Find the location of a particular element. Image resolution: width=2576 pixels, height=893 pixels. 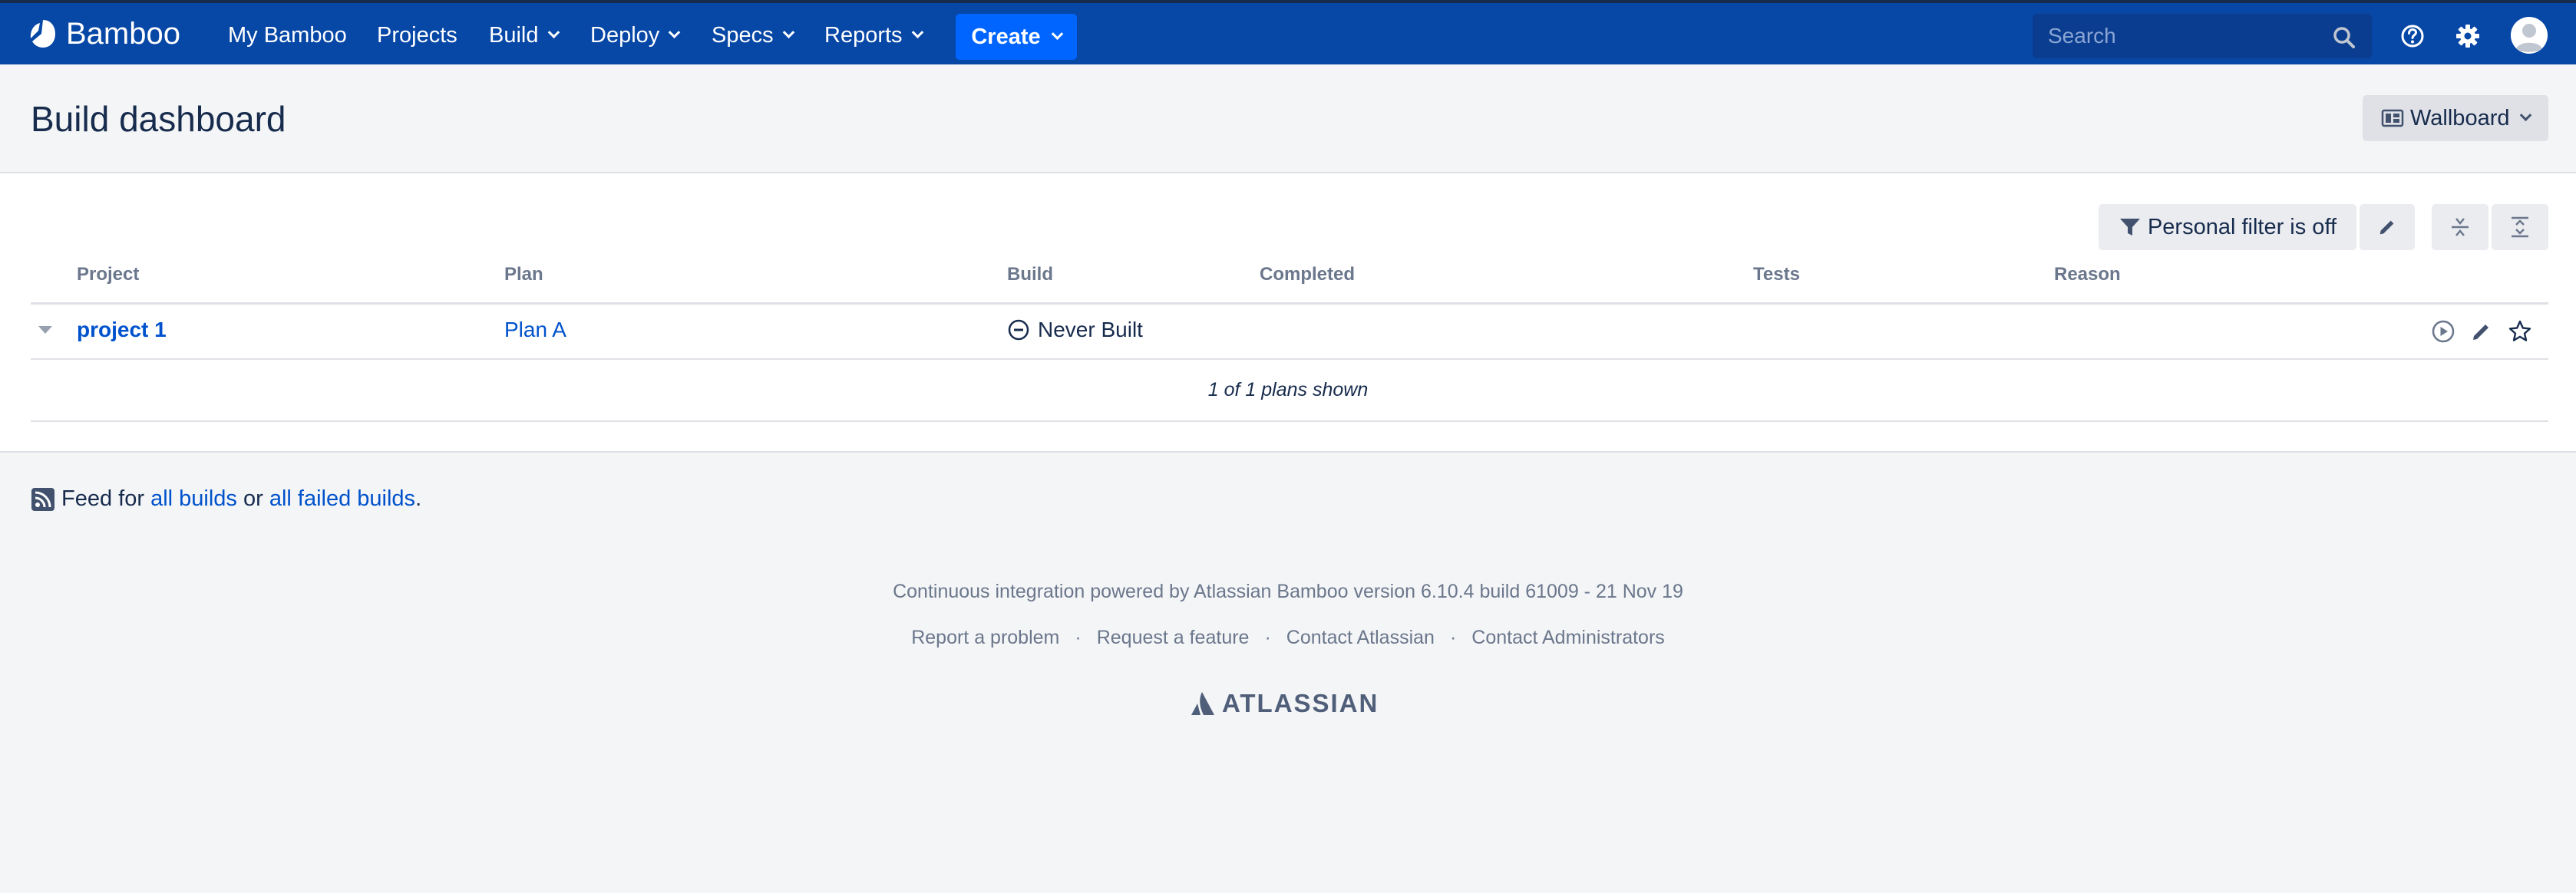

row-divider is located at coordinates (1289, 359).